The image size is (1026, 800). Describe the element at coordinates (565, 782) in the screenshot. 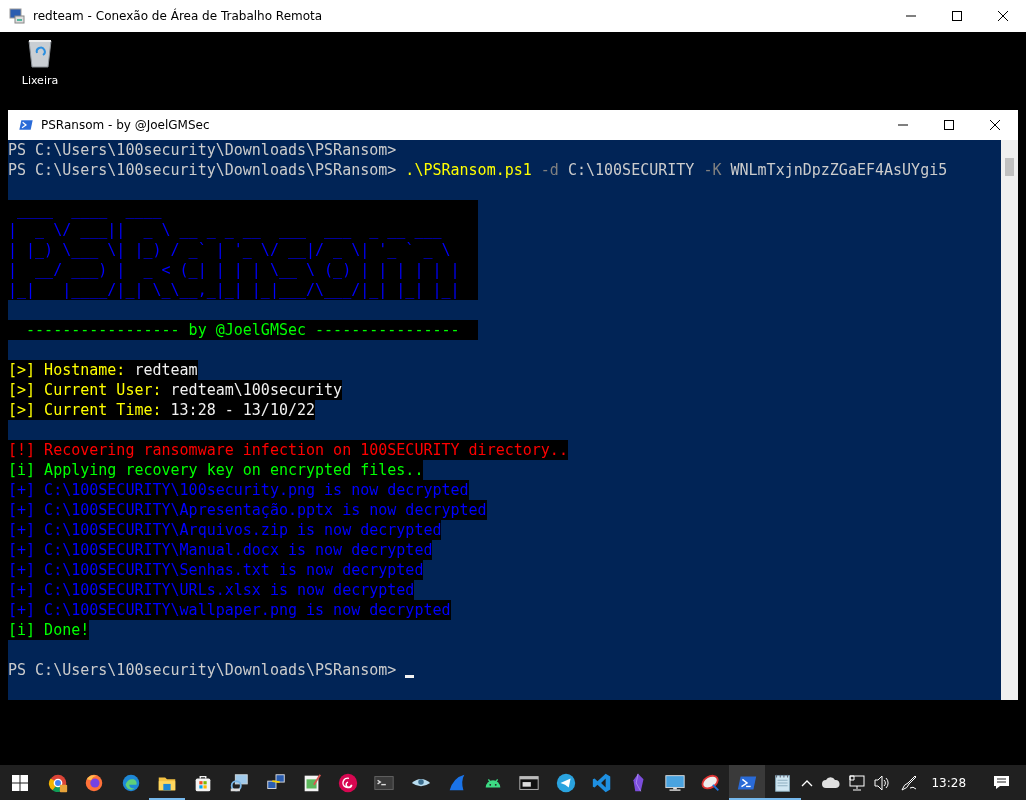

I see `paper-plane-icon` at that location.